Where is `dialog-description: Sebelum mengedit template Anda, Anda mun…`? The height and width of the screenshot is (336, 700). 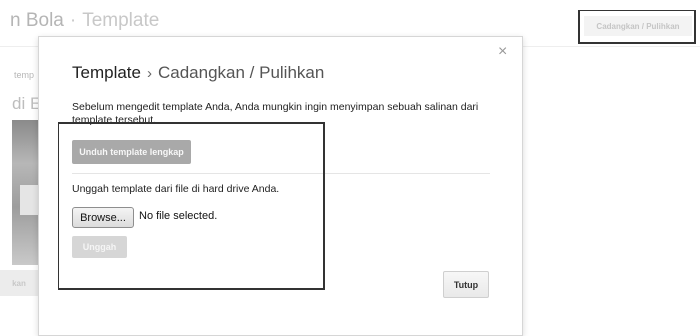
dialog-description: Sebelum mengedit template Anda, Anda mun… is located at coordinates (275, 113).